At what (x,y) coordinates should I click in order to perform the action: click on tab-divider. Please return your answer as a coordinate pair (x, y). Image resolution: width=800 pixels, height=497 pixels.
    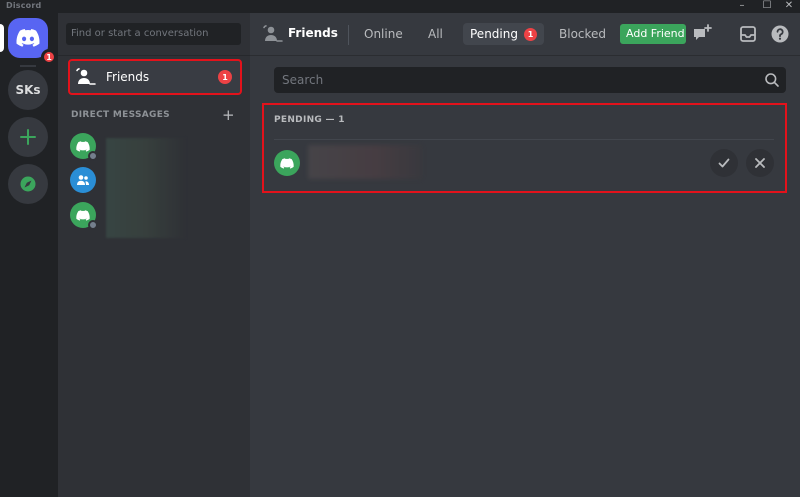
    Looking at the image, I should click on (348, 35).